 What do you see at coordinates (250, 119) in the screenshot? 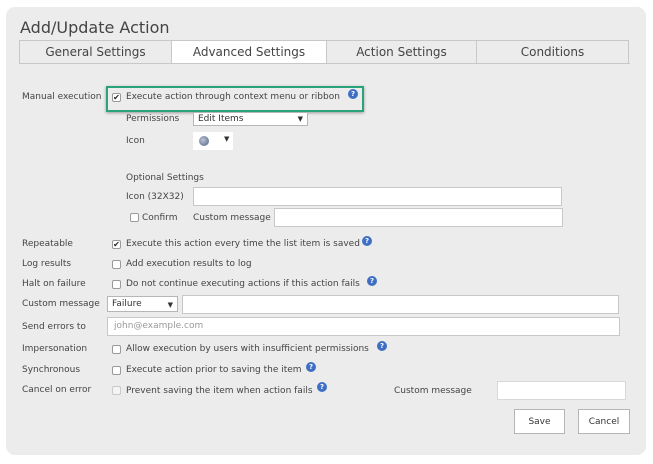
I see `permissions-select: Edit Items ▼` at bounding box center [250, 119].